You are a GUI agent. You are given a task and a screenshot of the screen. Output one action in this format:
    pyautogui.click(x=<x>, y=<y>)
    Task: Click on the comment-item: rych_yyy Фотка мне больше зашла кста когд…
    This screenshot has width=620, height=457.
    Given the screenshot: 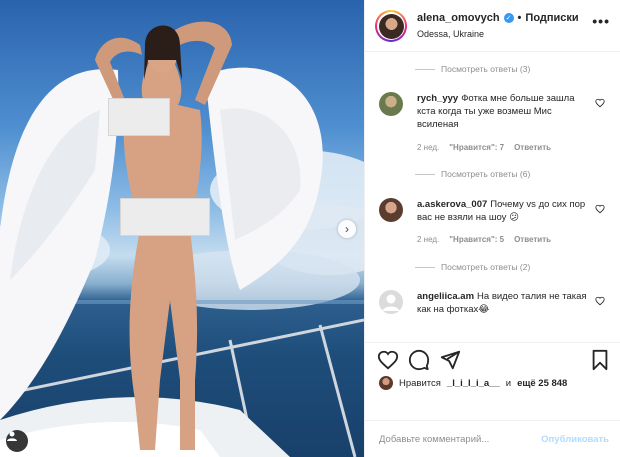 What is the action you would take?
    pyautogui.click(x=495, y=122)
    